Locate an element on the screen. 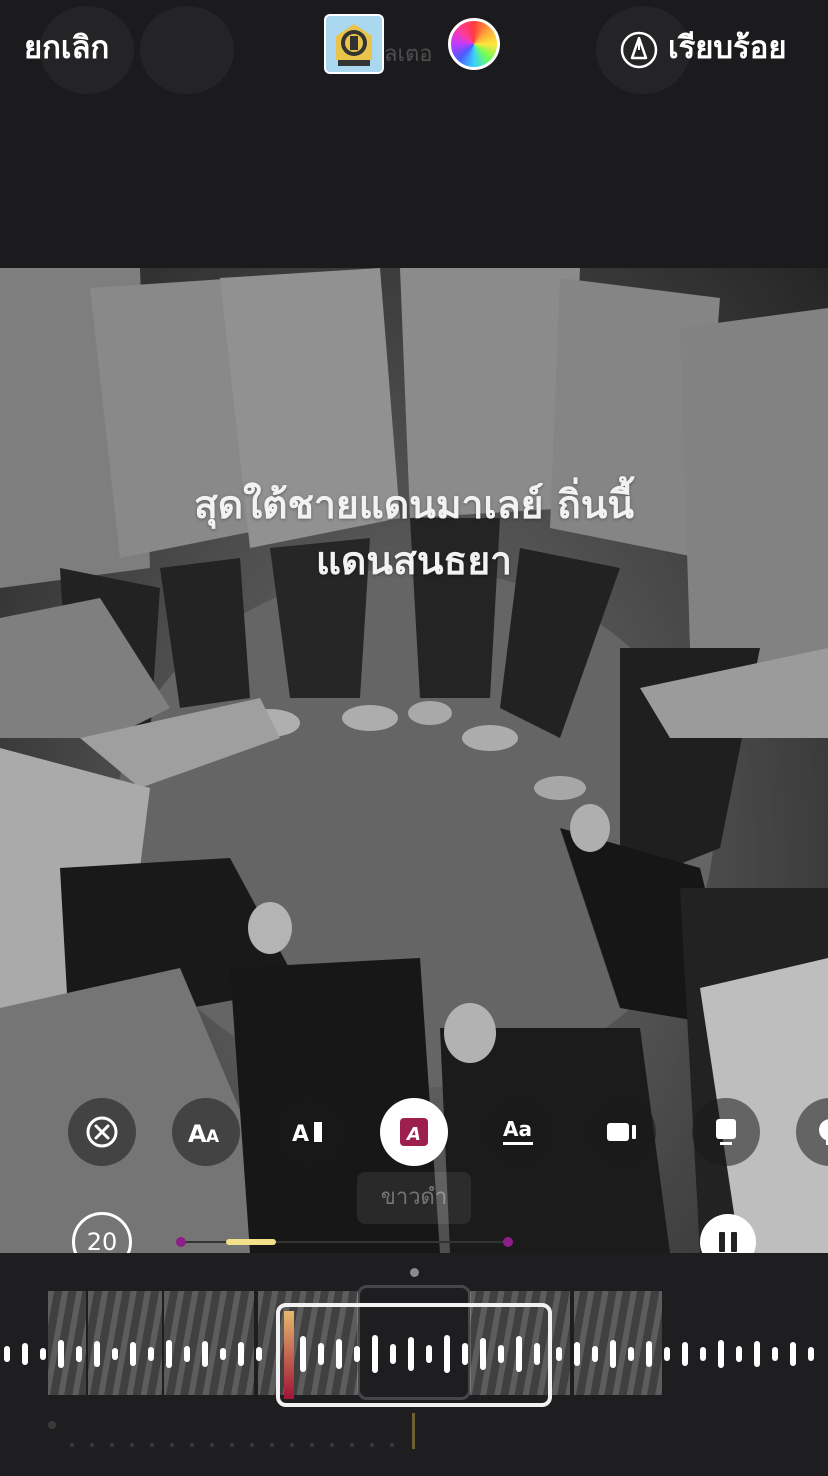 The image size is (828, 1476). text-size-button: A A is located at coordinates (206, 1132).